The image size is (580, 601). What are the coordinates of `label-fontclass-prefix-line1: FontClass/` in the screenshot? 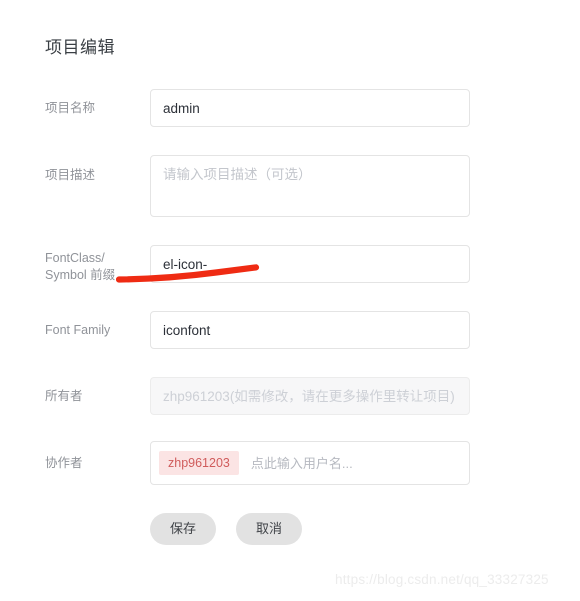 It's located at (75, 258).